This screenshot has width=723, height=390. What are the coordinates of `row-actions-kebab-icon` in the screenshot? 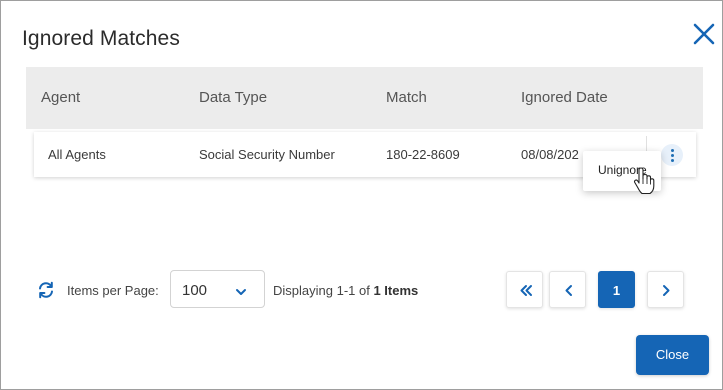 It's located at (672, 155).